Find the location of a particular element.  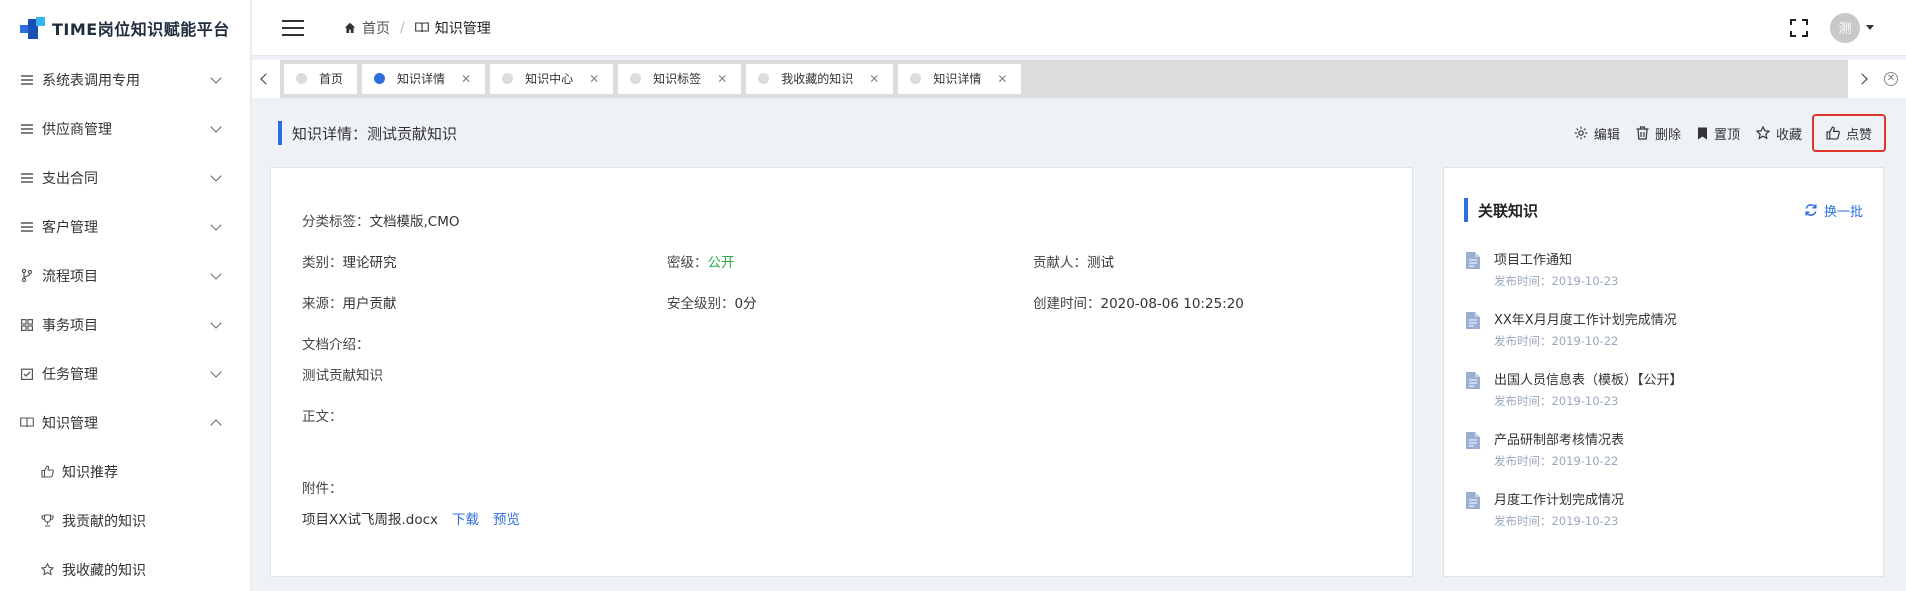

breadcrumb-current: 知识管理 is located at coordinates (462, 28).